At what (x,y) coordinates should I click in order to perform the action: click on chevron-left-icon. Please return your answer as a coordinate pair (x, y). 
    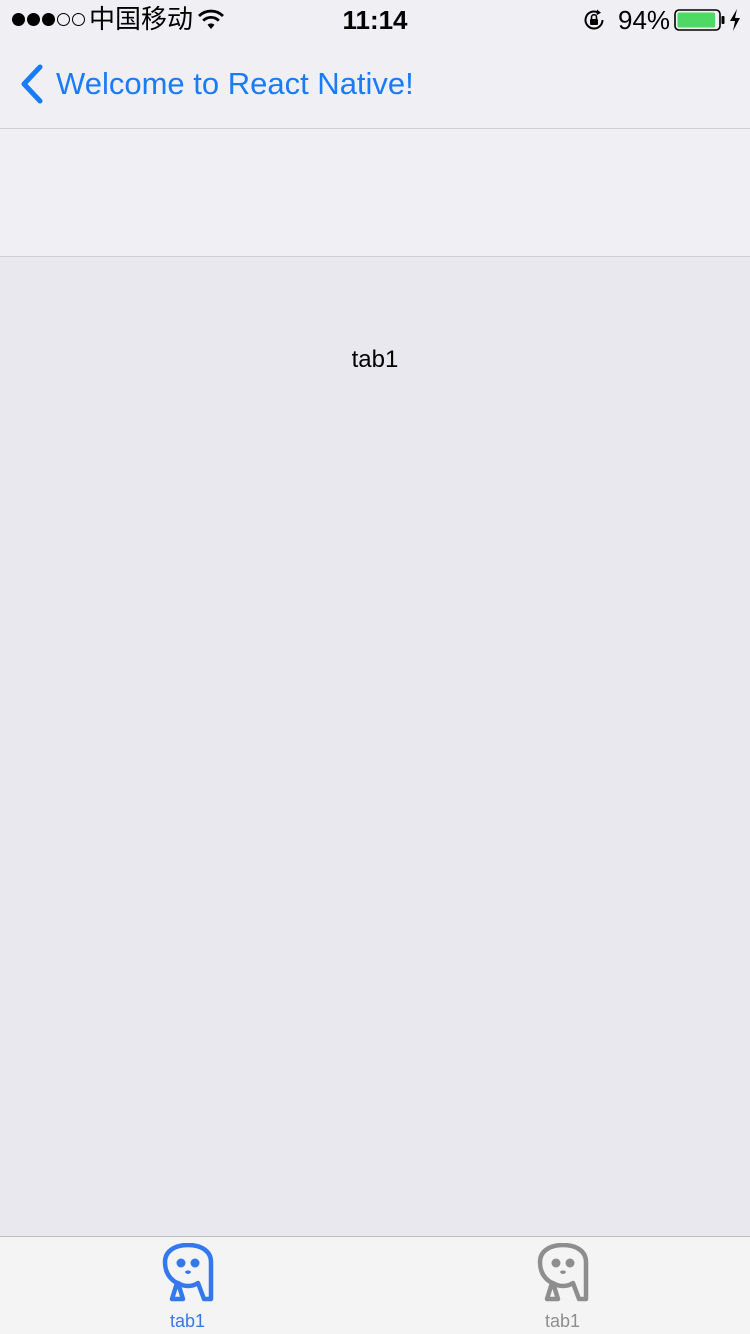
    Looking at the image, I should click on (32, 84).